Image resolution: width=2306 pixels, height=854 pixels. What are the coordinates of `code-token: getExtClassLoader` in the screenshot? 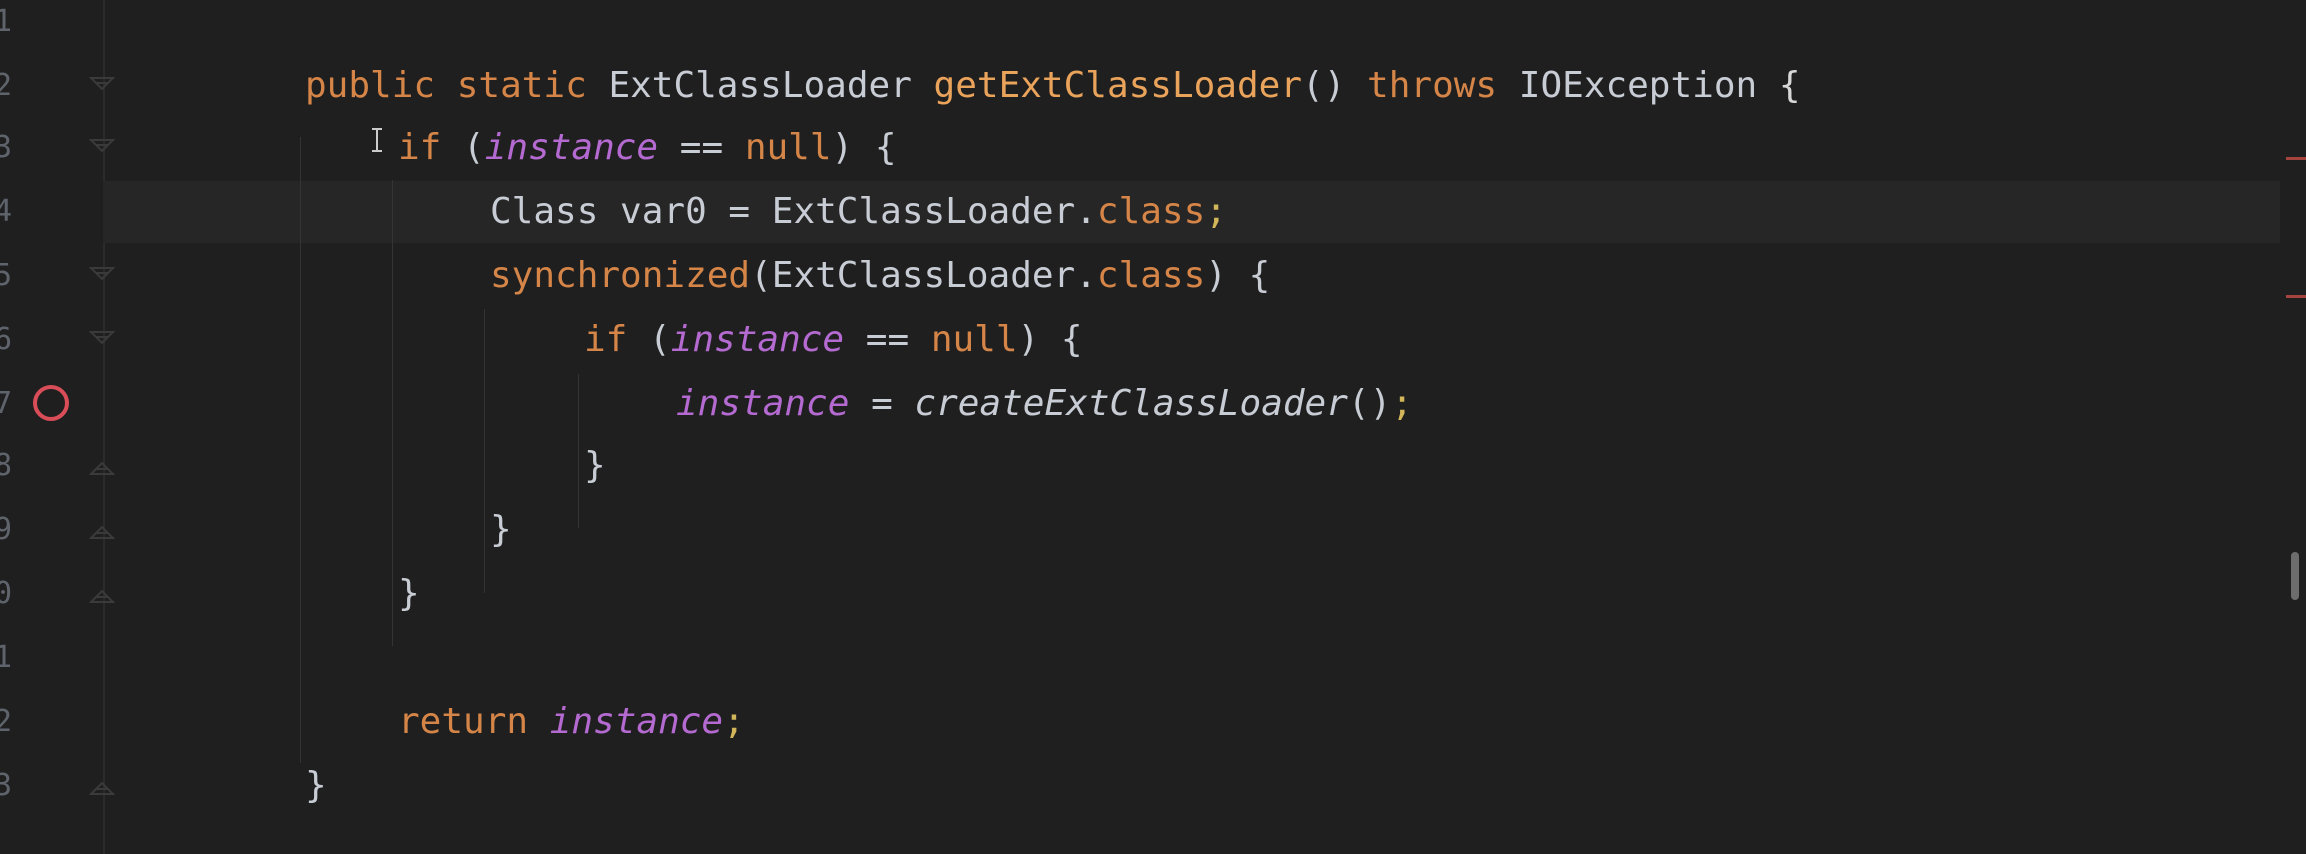 It's located at (1118, 85).